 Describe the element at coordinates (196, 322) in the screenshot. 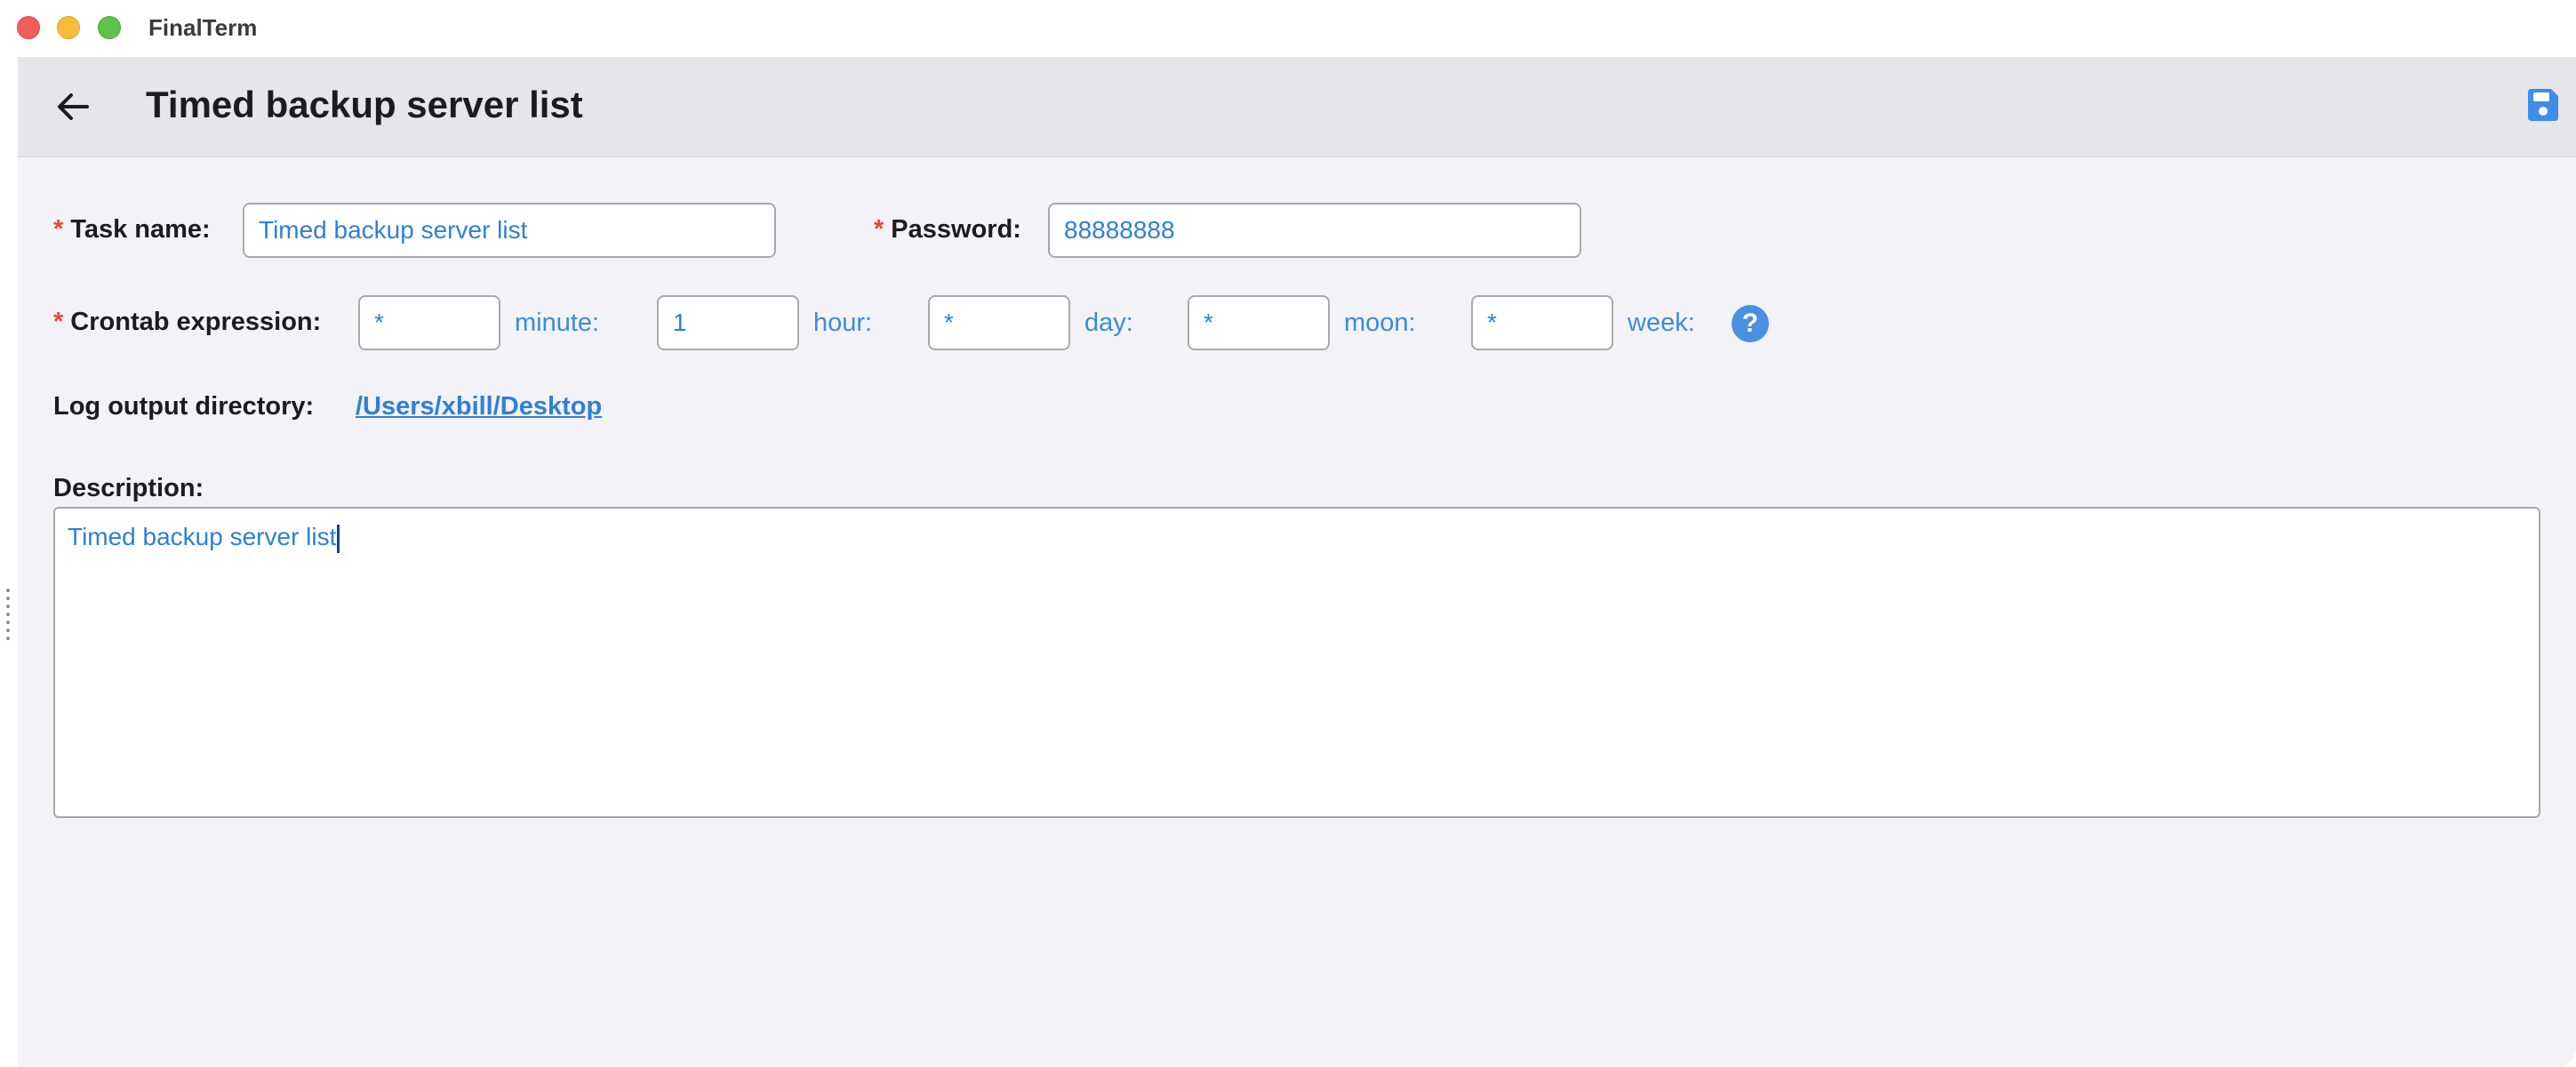

I see `crontab-label-text: Crontab expression:` at that location.